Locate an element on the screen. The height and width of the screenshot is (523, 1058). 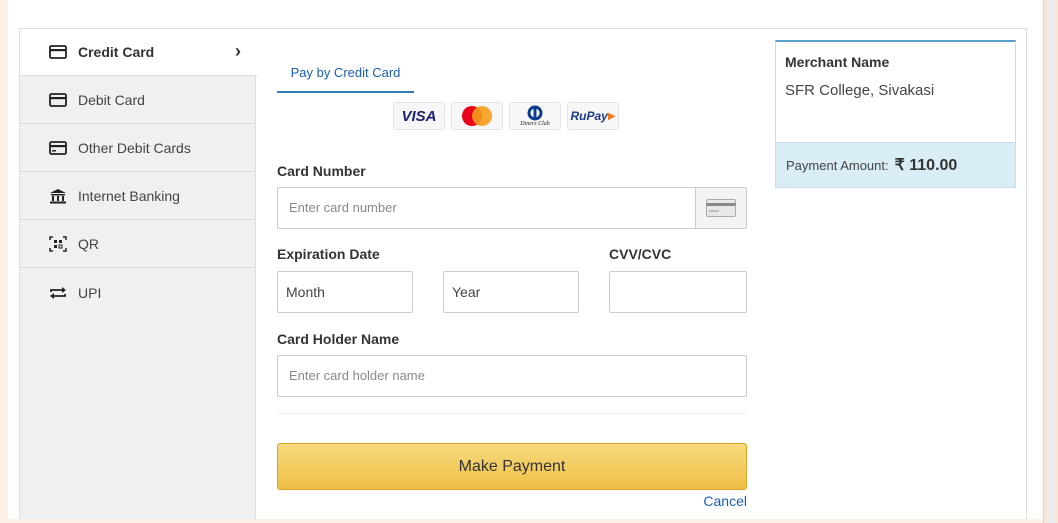
scrollbar is located at coordinates (1050, 261).